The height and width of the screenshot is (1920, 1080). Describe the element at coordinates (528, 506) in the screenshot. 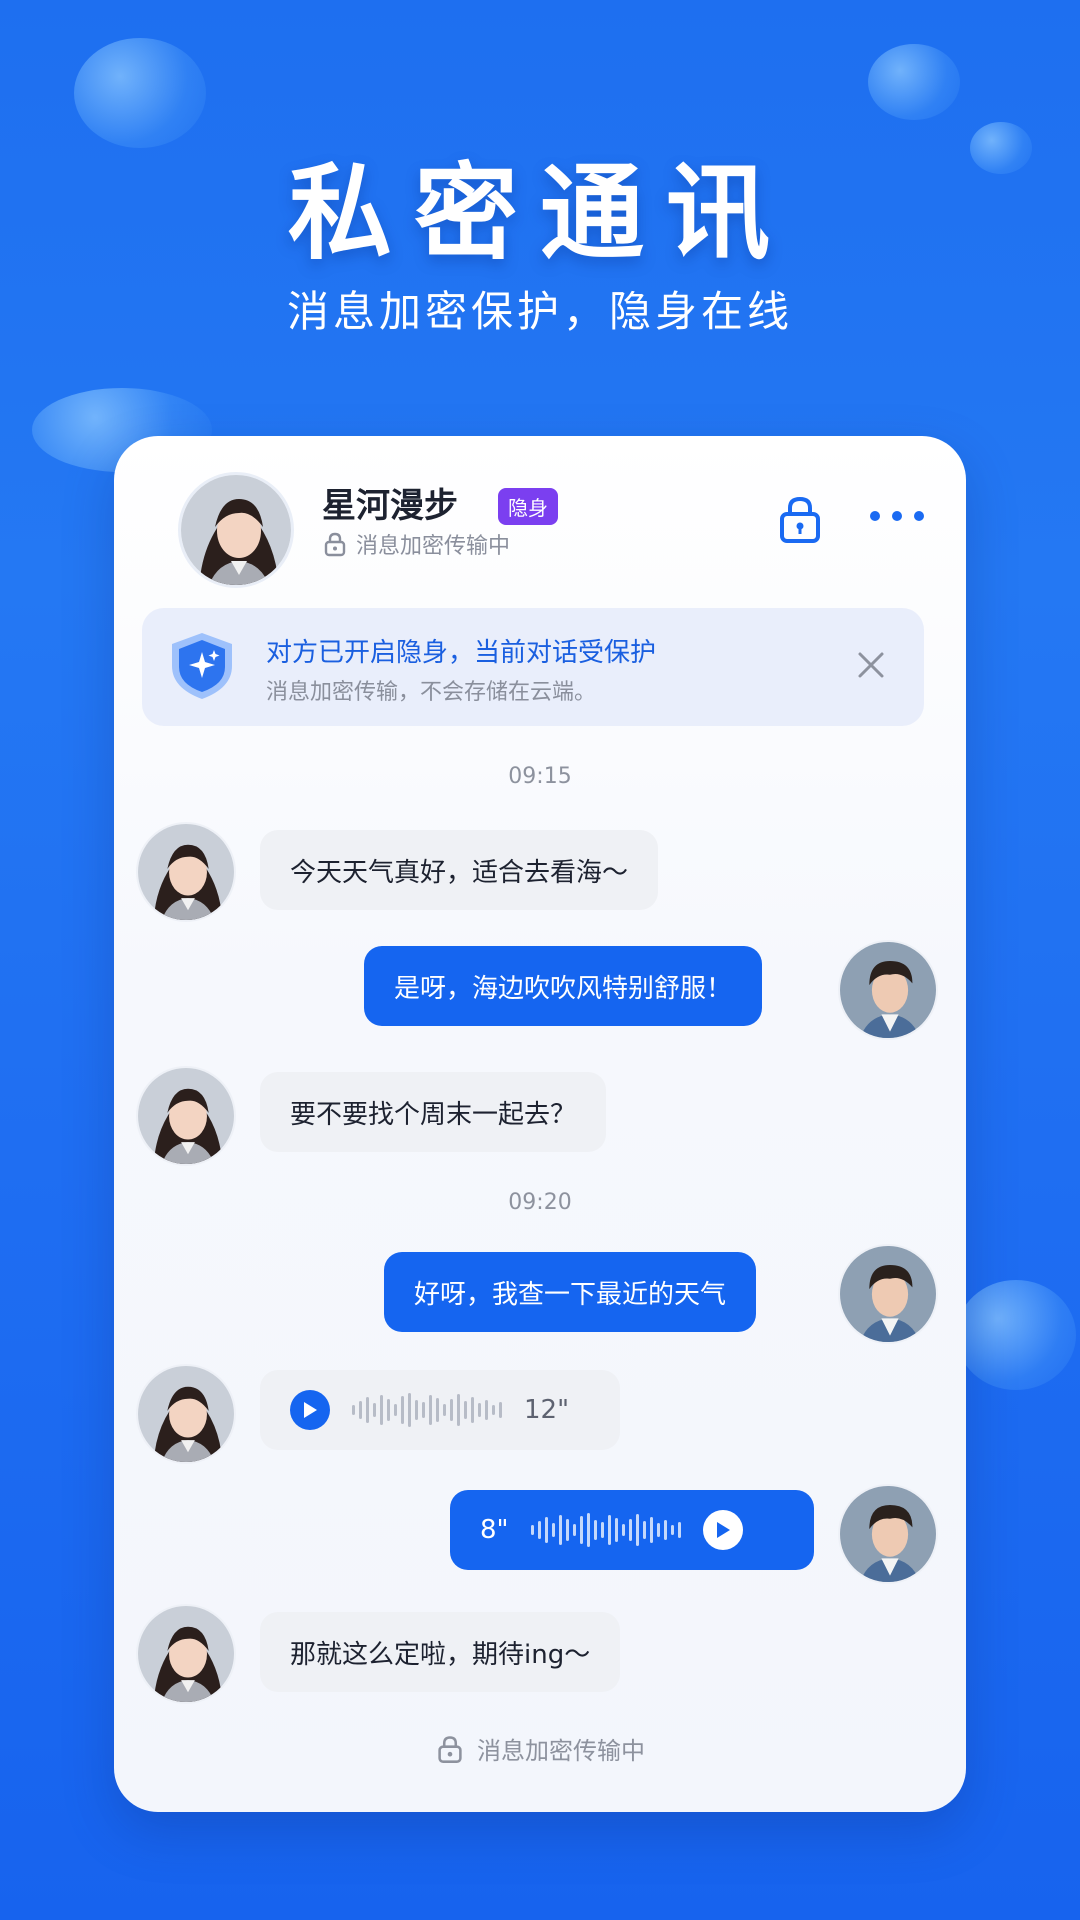

I see `stealth-badge: 隐身` at that location.